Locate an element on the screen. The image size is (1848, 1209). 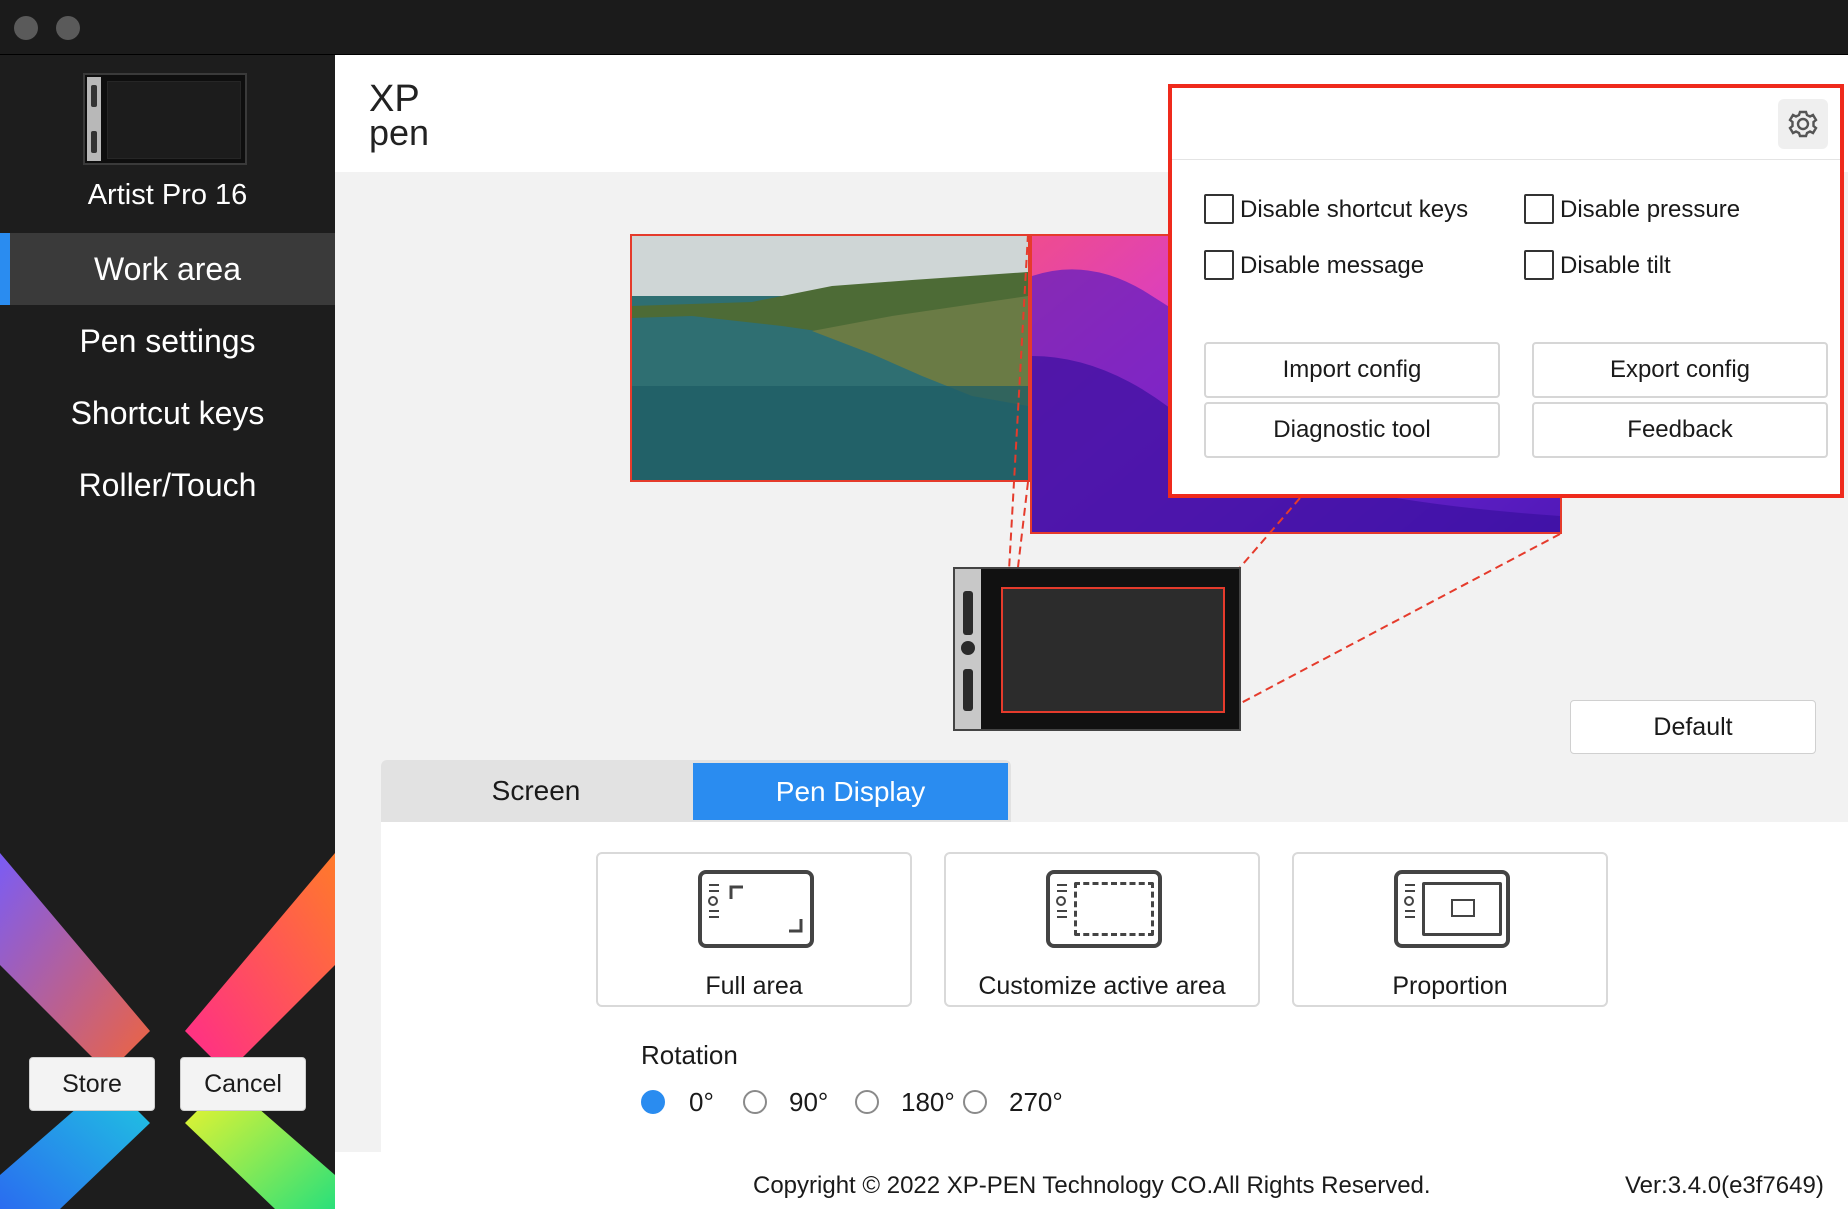
customize-active-area-label: Customize active area is located at coordinates (1102, 986).